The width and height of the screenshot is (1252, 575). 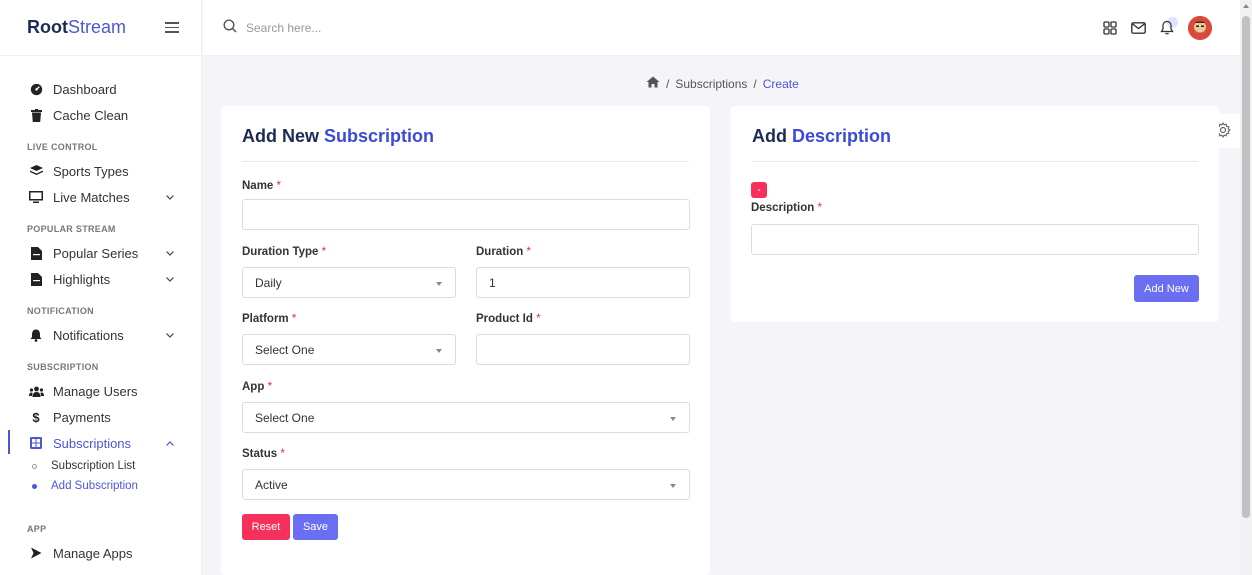 What do you see at coordinates (71, 229) in the screenshot?
I see `section-popular-stream: POPULAR STREAM` at bounding box center [71, 229].